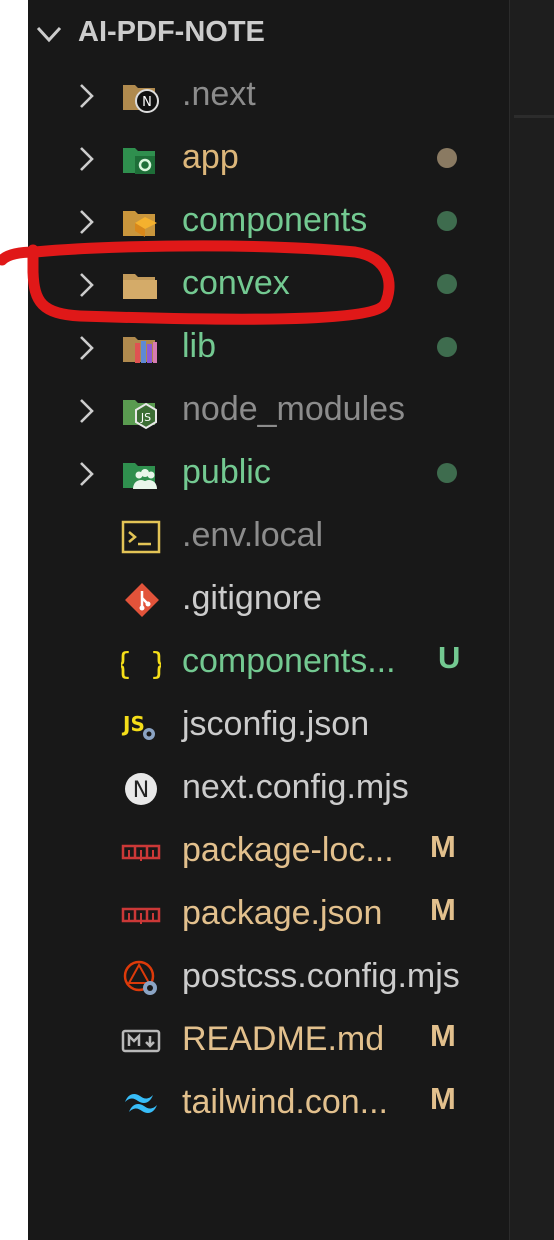 This screenshot has width=554, height=1240. I want to click on item-label: README.md, so click(283, 1039).